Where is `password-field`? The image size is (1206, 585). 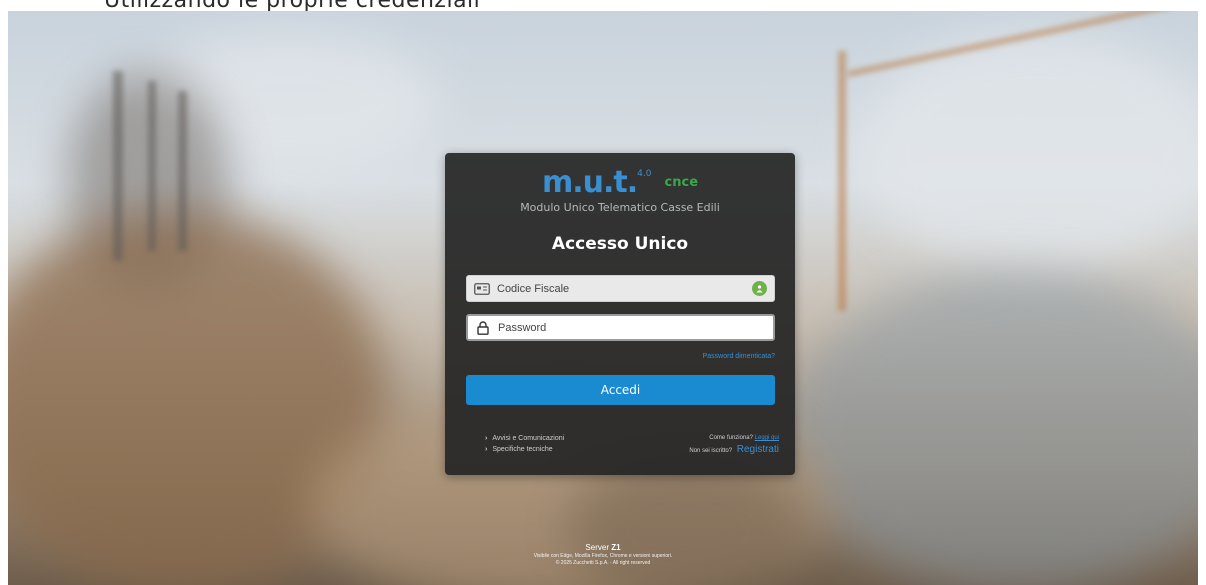 password-field is located at coordinates (620, 327).